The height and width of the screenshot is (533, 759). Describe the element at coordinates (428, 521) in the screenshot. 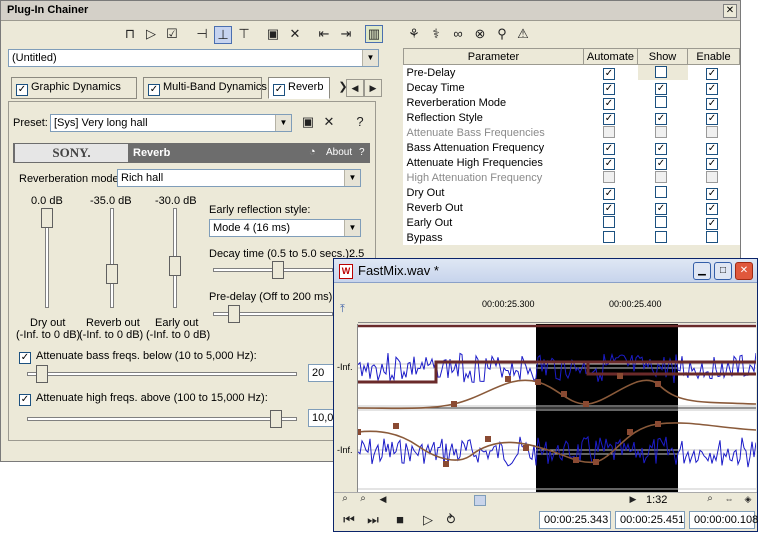

I see `play-icon: ▷` at that location.